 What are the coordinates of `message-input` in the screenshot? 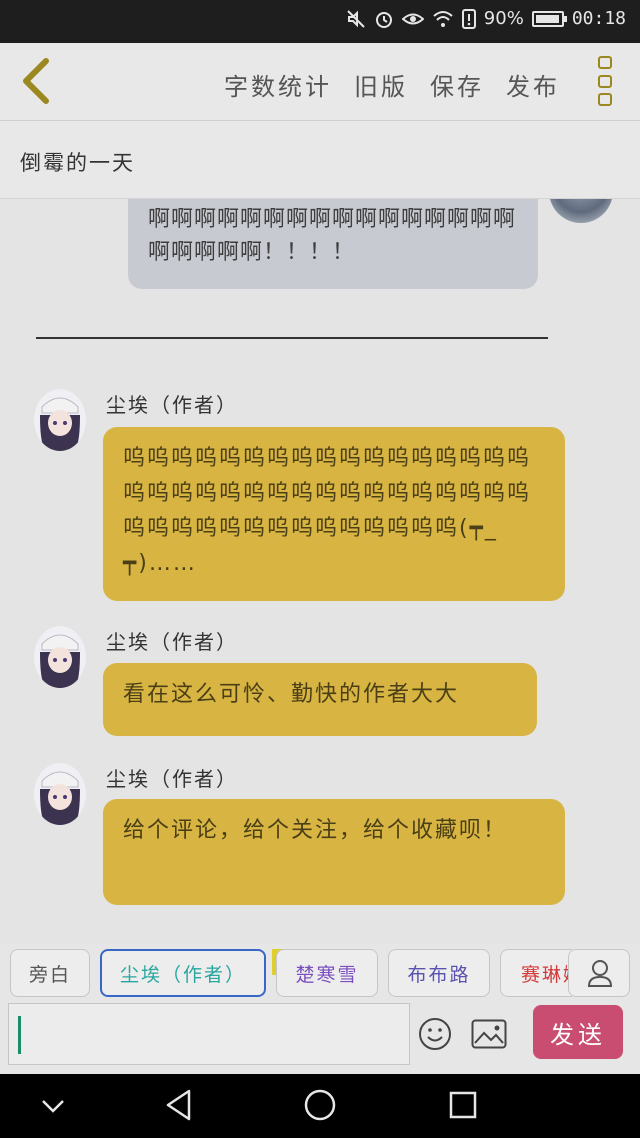 It's located at (209, 1034).